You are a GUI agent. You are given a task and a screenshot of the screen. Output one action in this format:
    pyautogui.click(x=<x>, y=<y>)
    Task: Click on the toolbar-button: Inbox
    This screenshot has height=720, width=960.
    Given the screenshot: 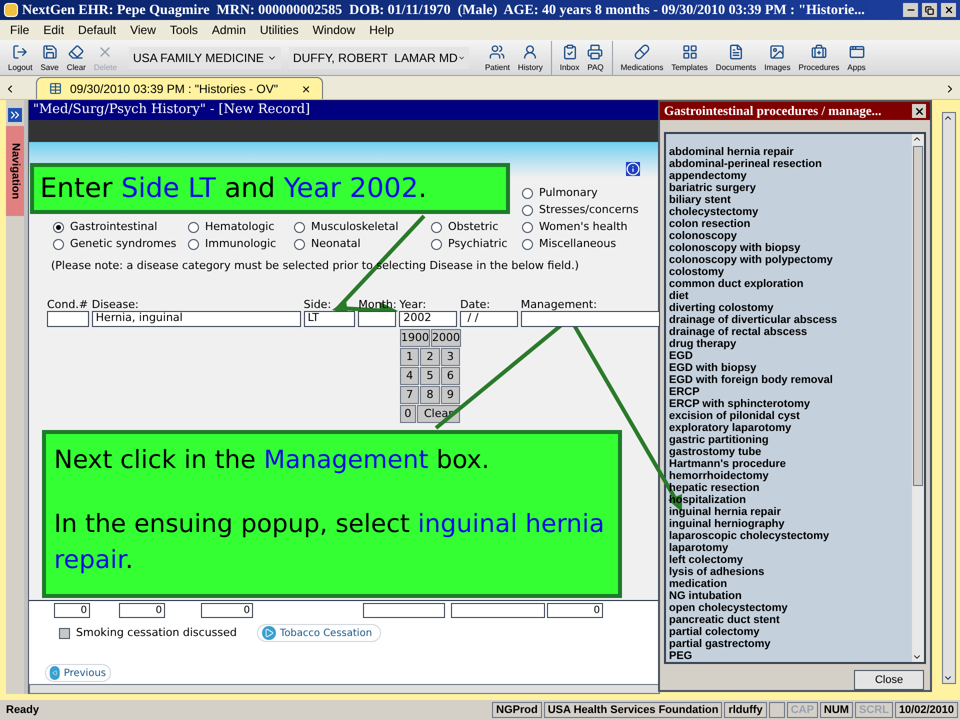 What is the action you would take?
    pyautogui.click(x=570, y=57)
    